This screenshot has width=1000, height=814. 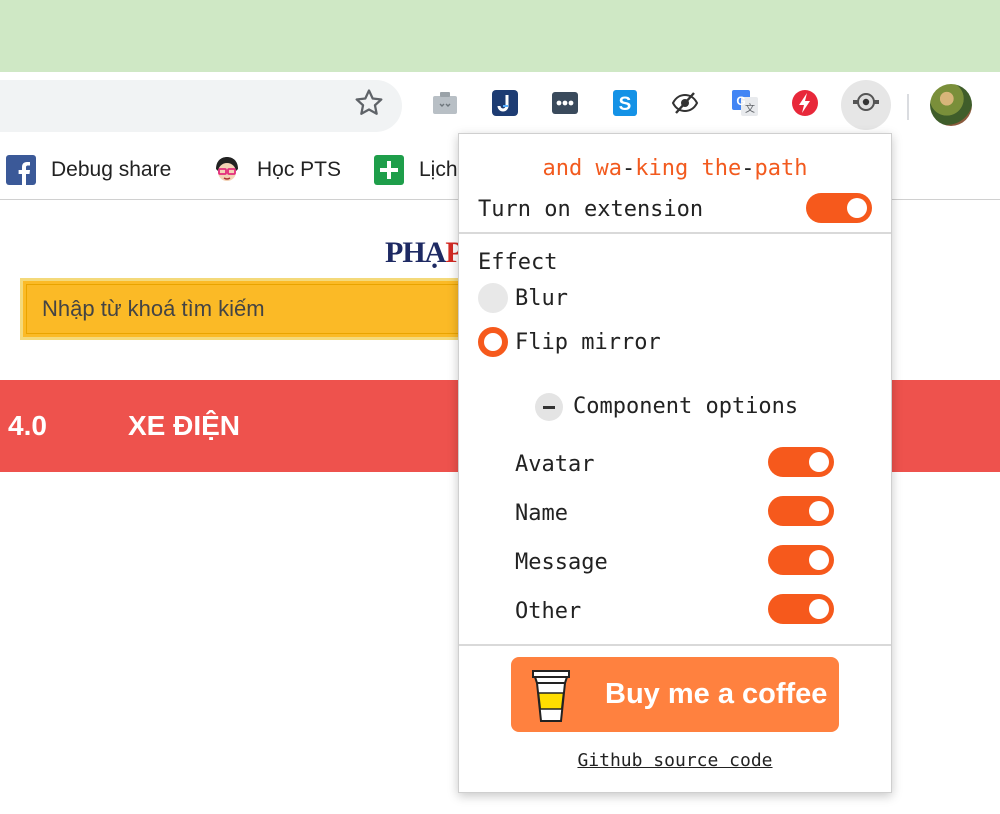 I want to click on avatar-toggle, so click(x=801, y=462).